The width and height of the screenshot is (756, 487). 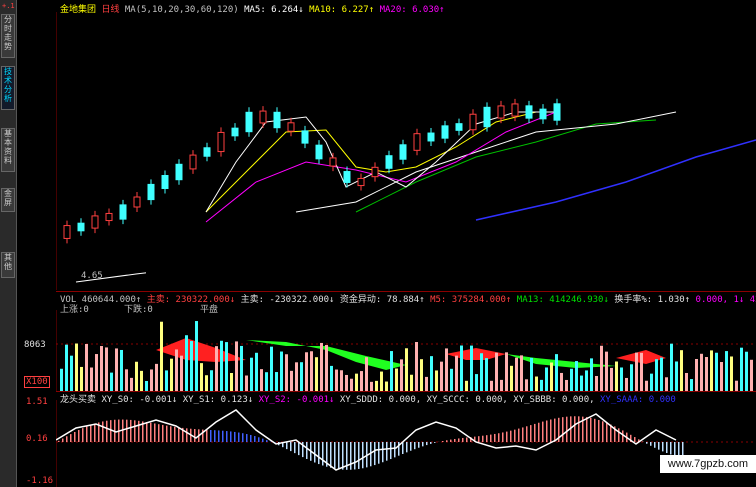 What do you see at coordinates (8, 36) in the screenshot?
I see `tab-intraday: 分时走势` at bounding box center [8, 36].